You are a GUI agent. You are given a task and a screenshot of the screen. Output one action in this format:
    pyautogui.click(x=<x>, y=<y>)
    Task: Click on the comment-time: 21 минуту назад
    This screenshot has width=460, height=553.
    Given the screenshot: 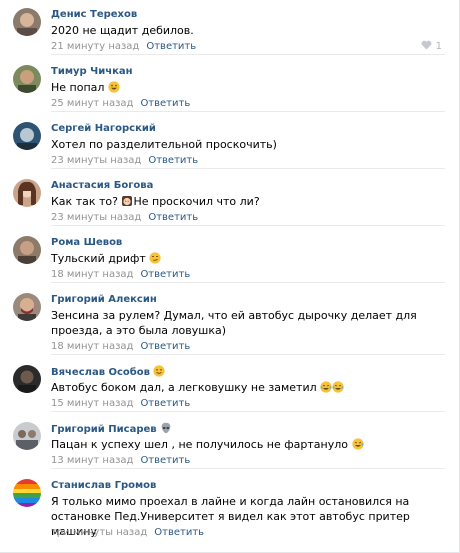 What is the action you would take?
    pyautogui.click(x=95, y=46)
    